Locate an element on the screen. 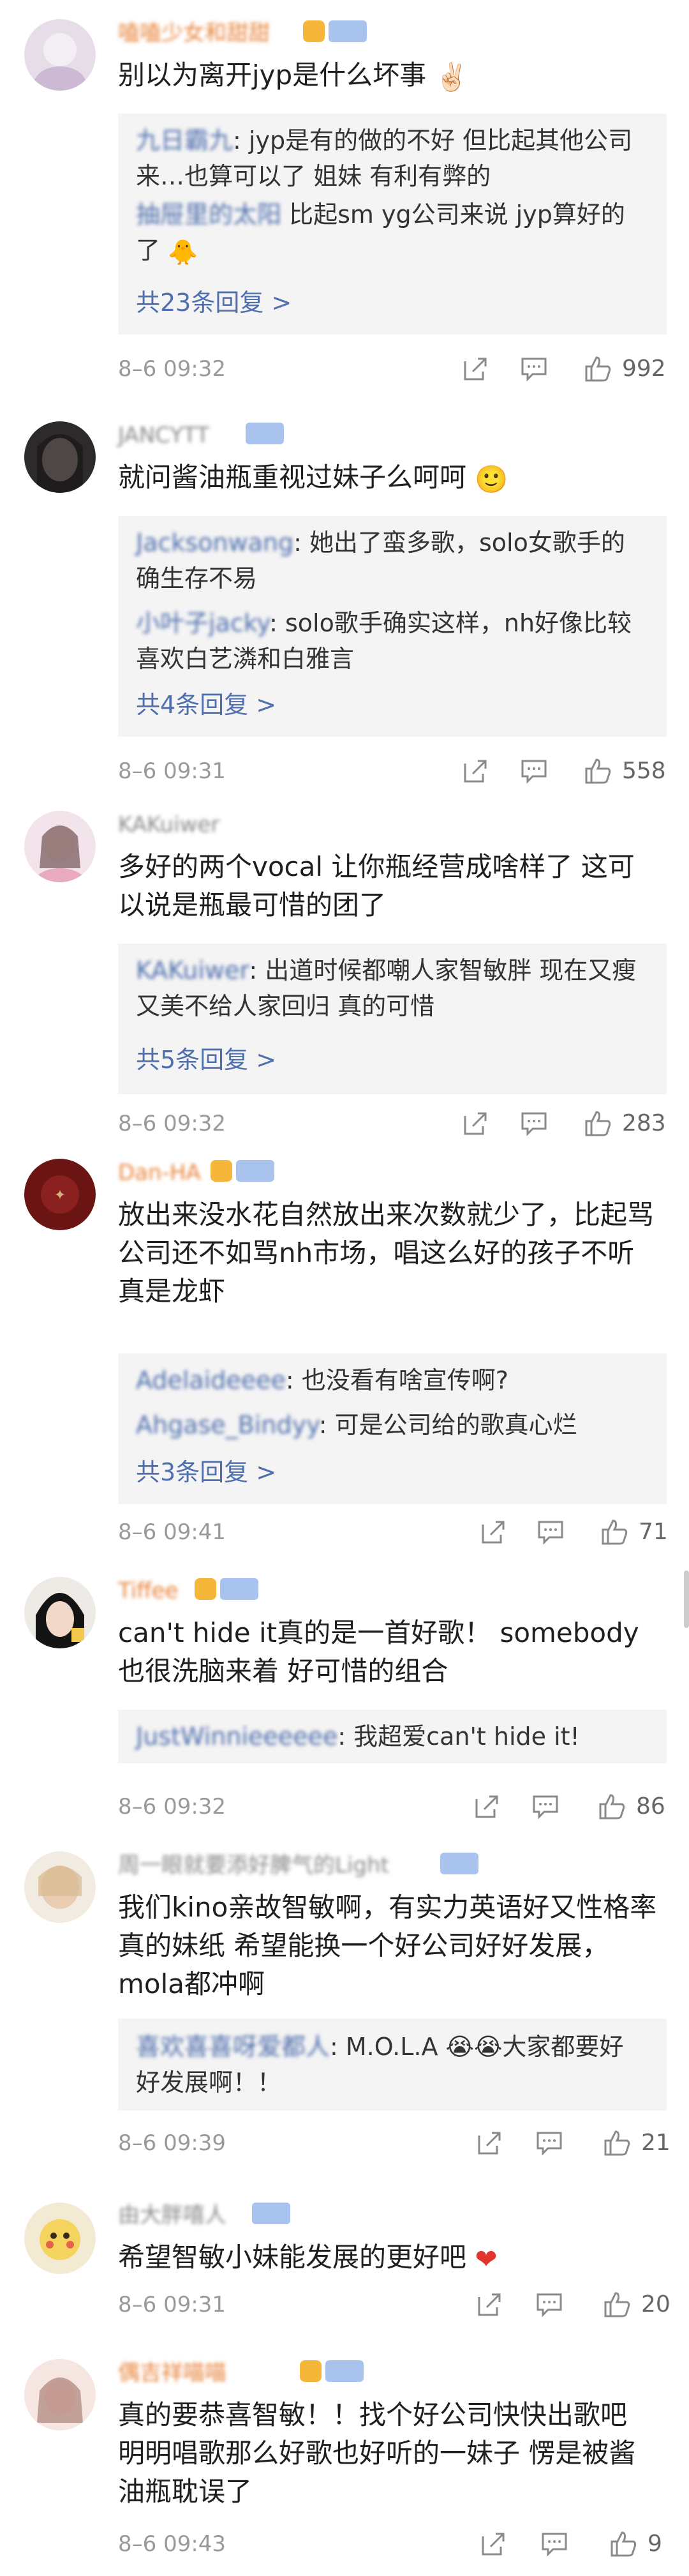  reply-username: Ahgase_Bindyy is located at coordinates (228, 1425).